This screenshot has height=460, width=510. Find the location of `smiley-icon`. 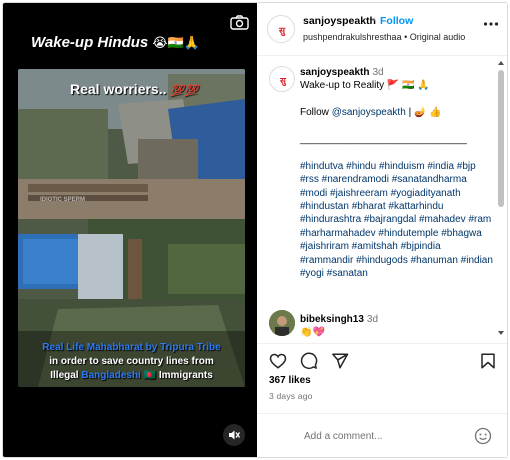

smiley-icon is located at coordinates (483, 436).